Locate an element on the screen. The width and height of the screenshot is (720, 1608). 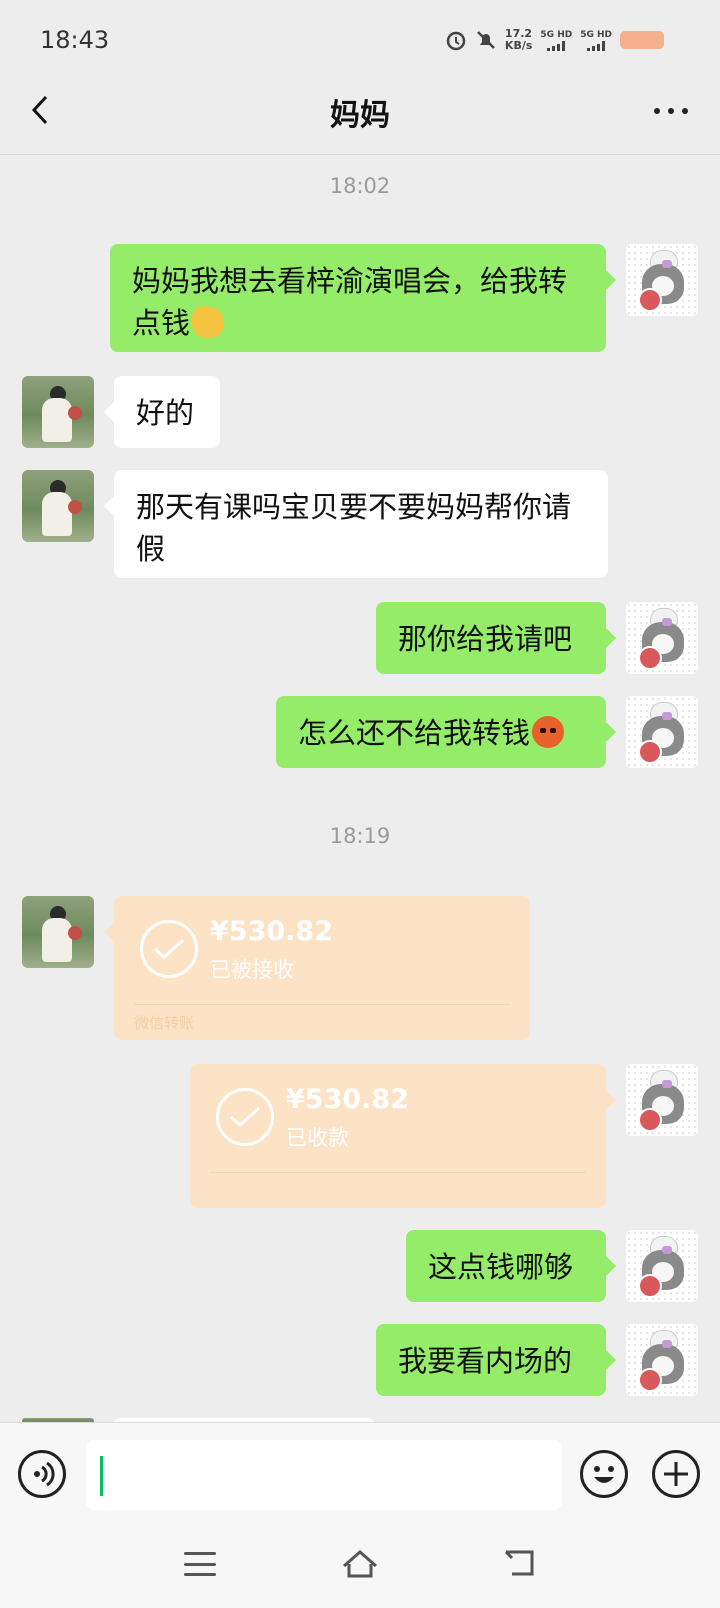
net-speed: 17.2 KB/s is located at coordinates (518, 40).